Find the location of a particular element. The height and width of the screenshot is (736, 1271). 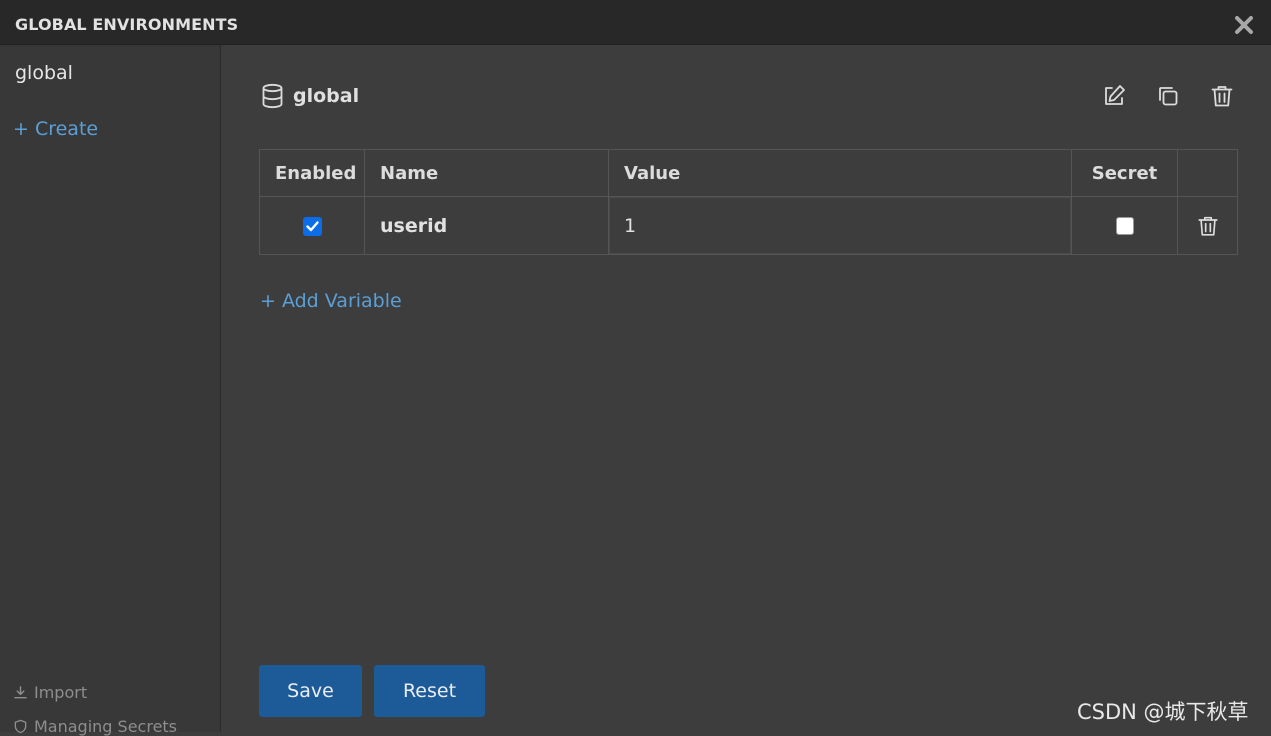

table-row: userid 1 is located at coordinates (748, 225).